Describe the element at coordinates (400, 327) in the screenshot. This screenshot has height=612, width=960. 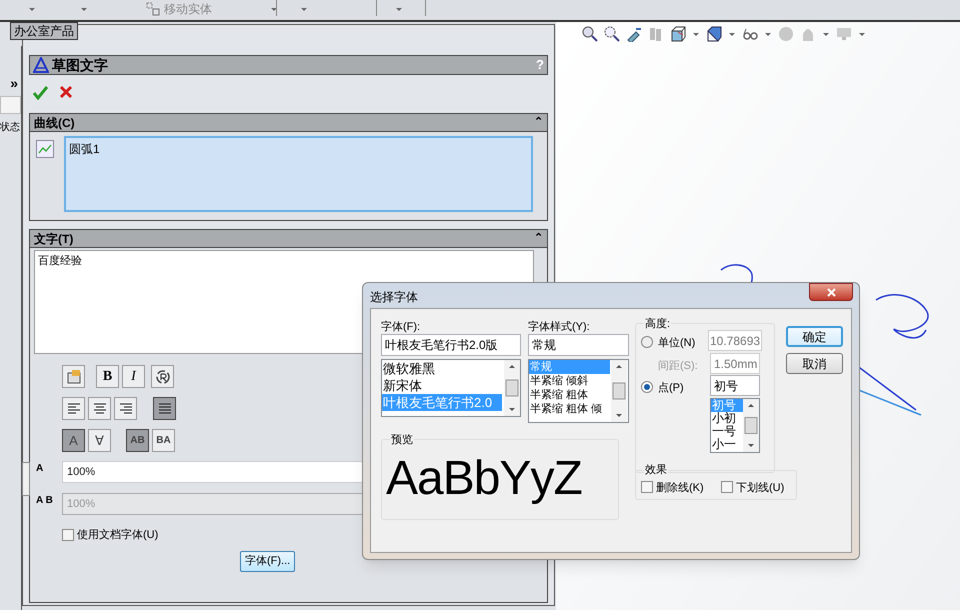
I see `field-label: 字体(F):` at that location.